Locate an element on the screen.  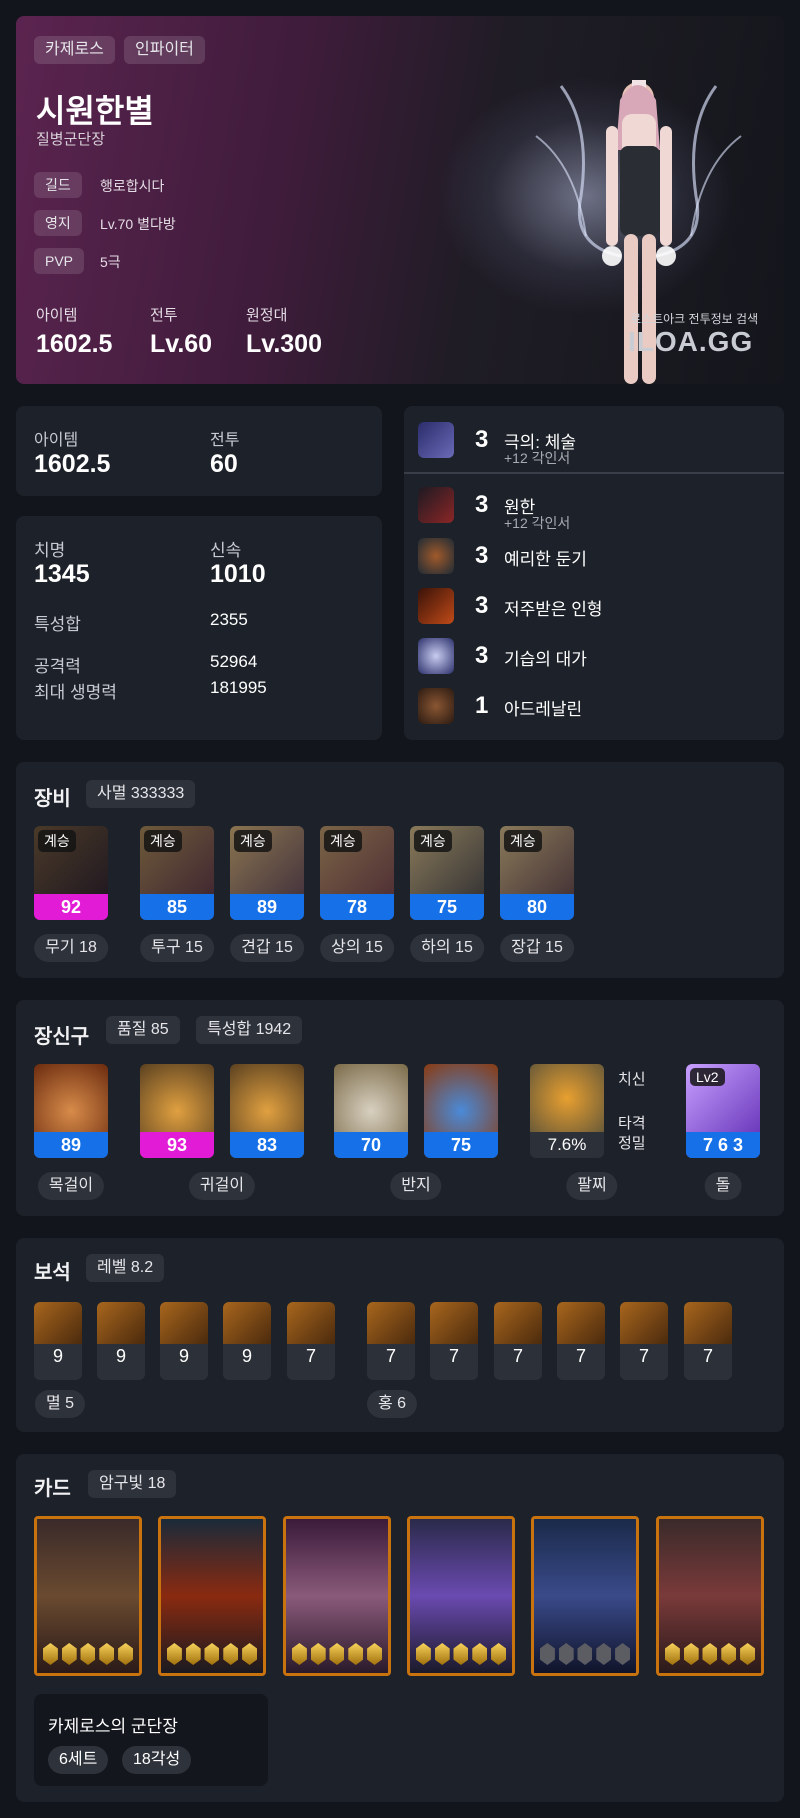
hero-item-label: 아이템 is located at coordinates (57, 315).